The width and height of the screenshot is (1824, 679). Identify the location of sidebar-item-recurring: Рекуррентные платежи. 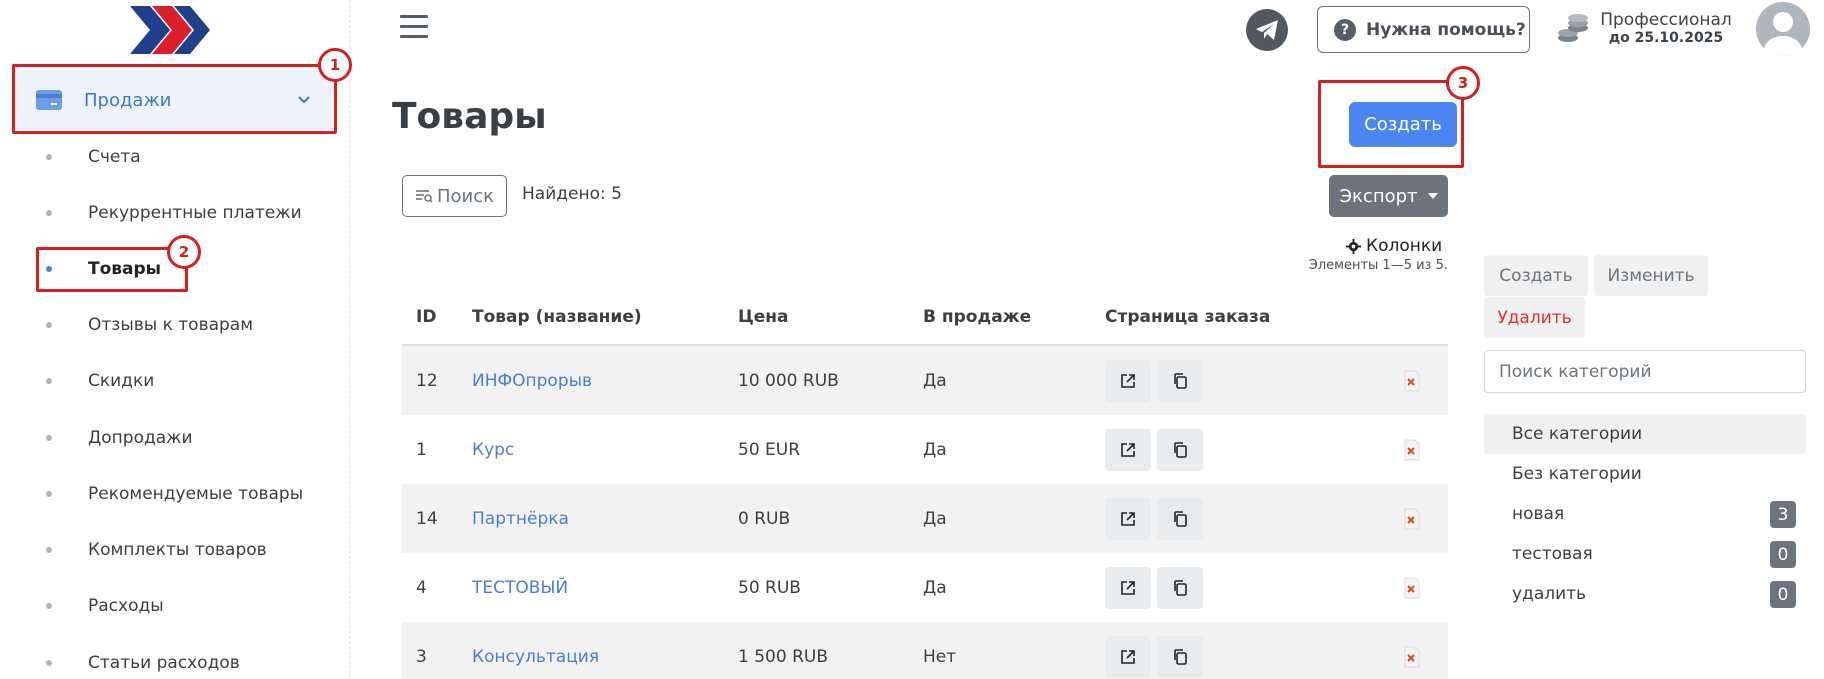
(170, 213).